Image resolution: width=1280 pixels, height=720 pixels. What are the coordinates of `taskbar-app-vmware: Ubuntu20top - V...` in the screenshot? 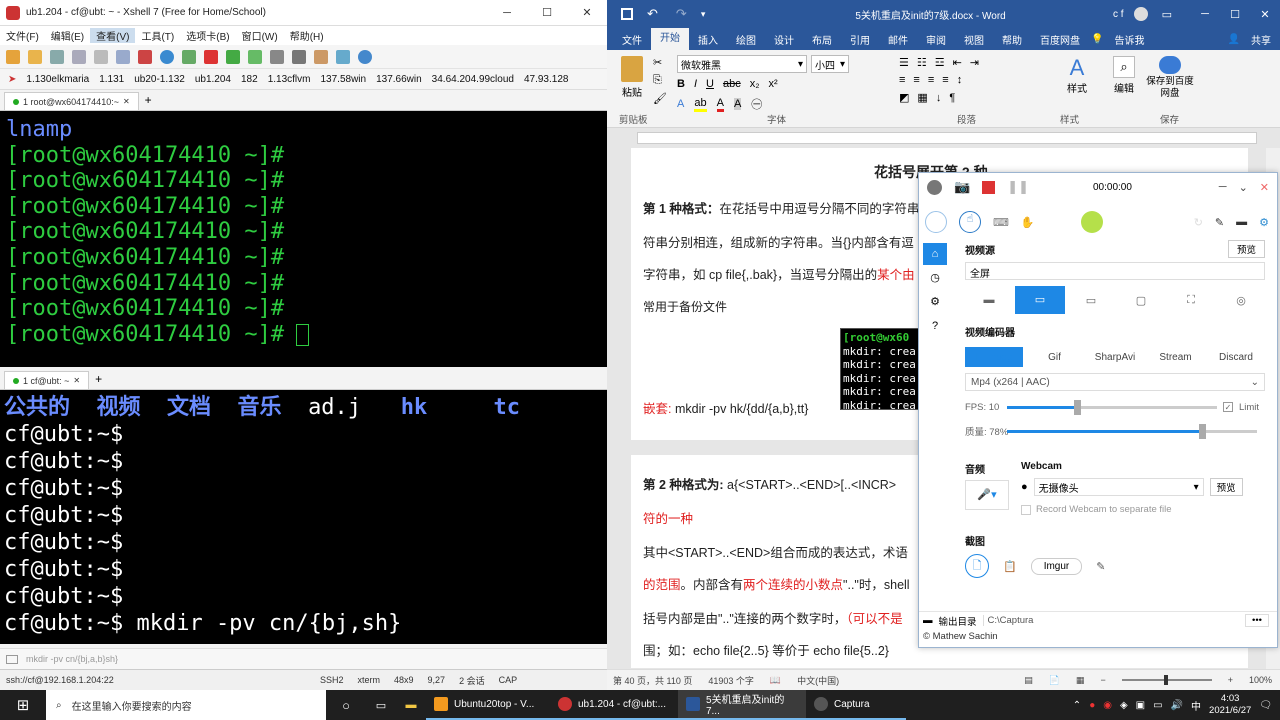 It's located at (488, 705).